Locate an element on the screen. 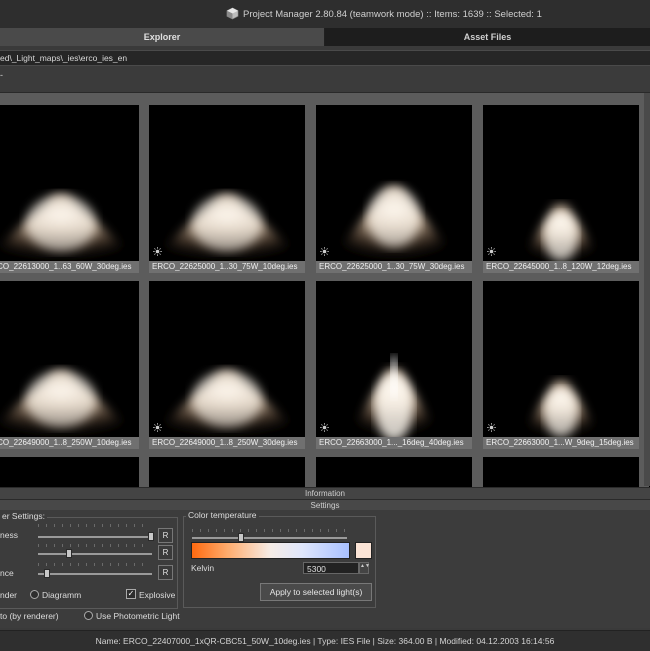  thumbnail-tile: ERCO_22663000_1..._16deg_40deg.ies is located at coordinates (394, 365).